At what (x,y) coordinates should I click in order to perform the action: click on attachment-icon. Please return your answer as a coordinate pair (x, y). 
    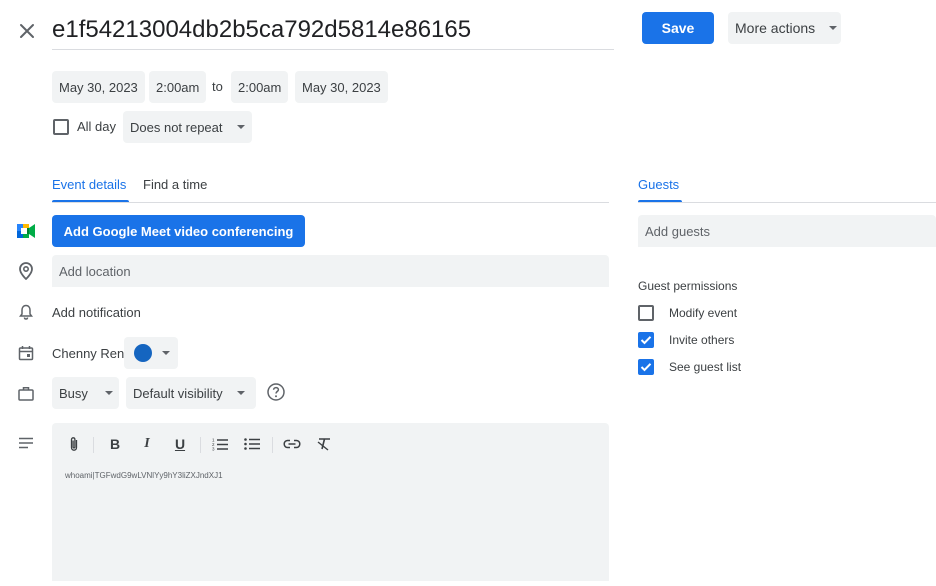
    Looking at the image, I should click on (74, 444).